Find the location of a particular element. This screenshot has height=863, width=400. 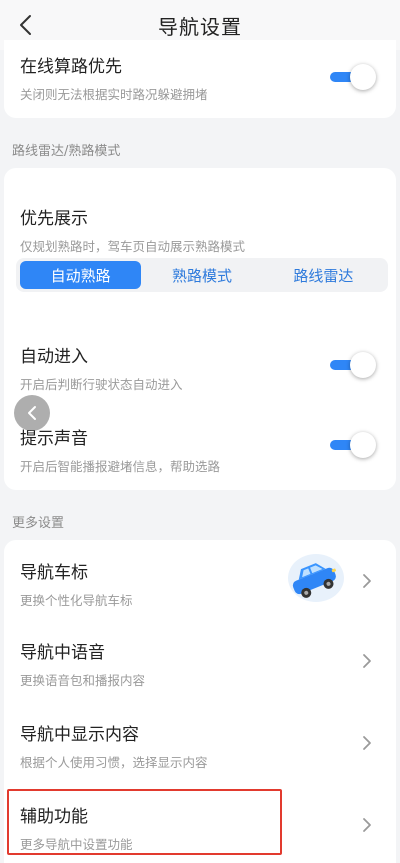

auto-enter-toggle is located at coordinates (352, 365).